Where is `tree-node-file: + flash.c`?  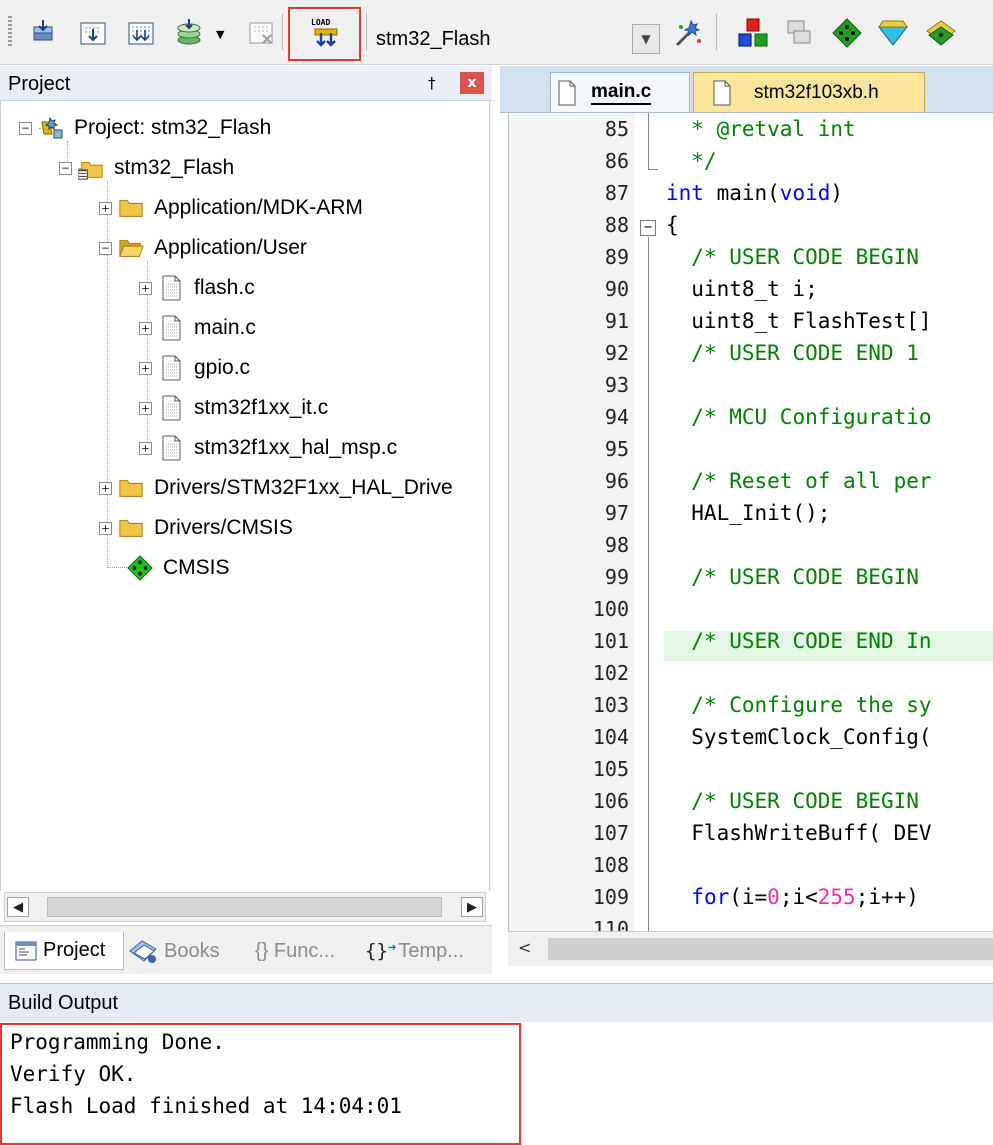 tree-node-file: + flash.c is located at coordinates (197, 288).